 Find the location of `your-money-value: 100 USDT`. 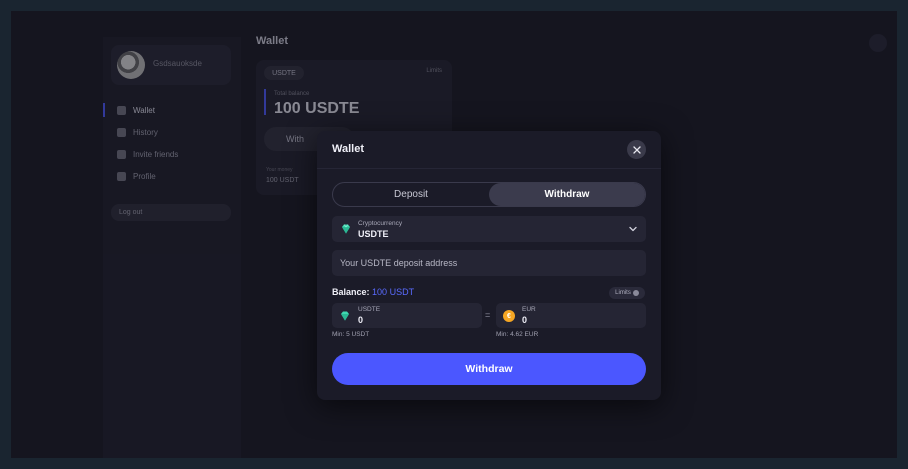

your-money-value: 100 USDT is located at coordinates (282, 180).